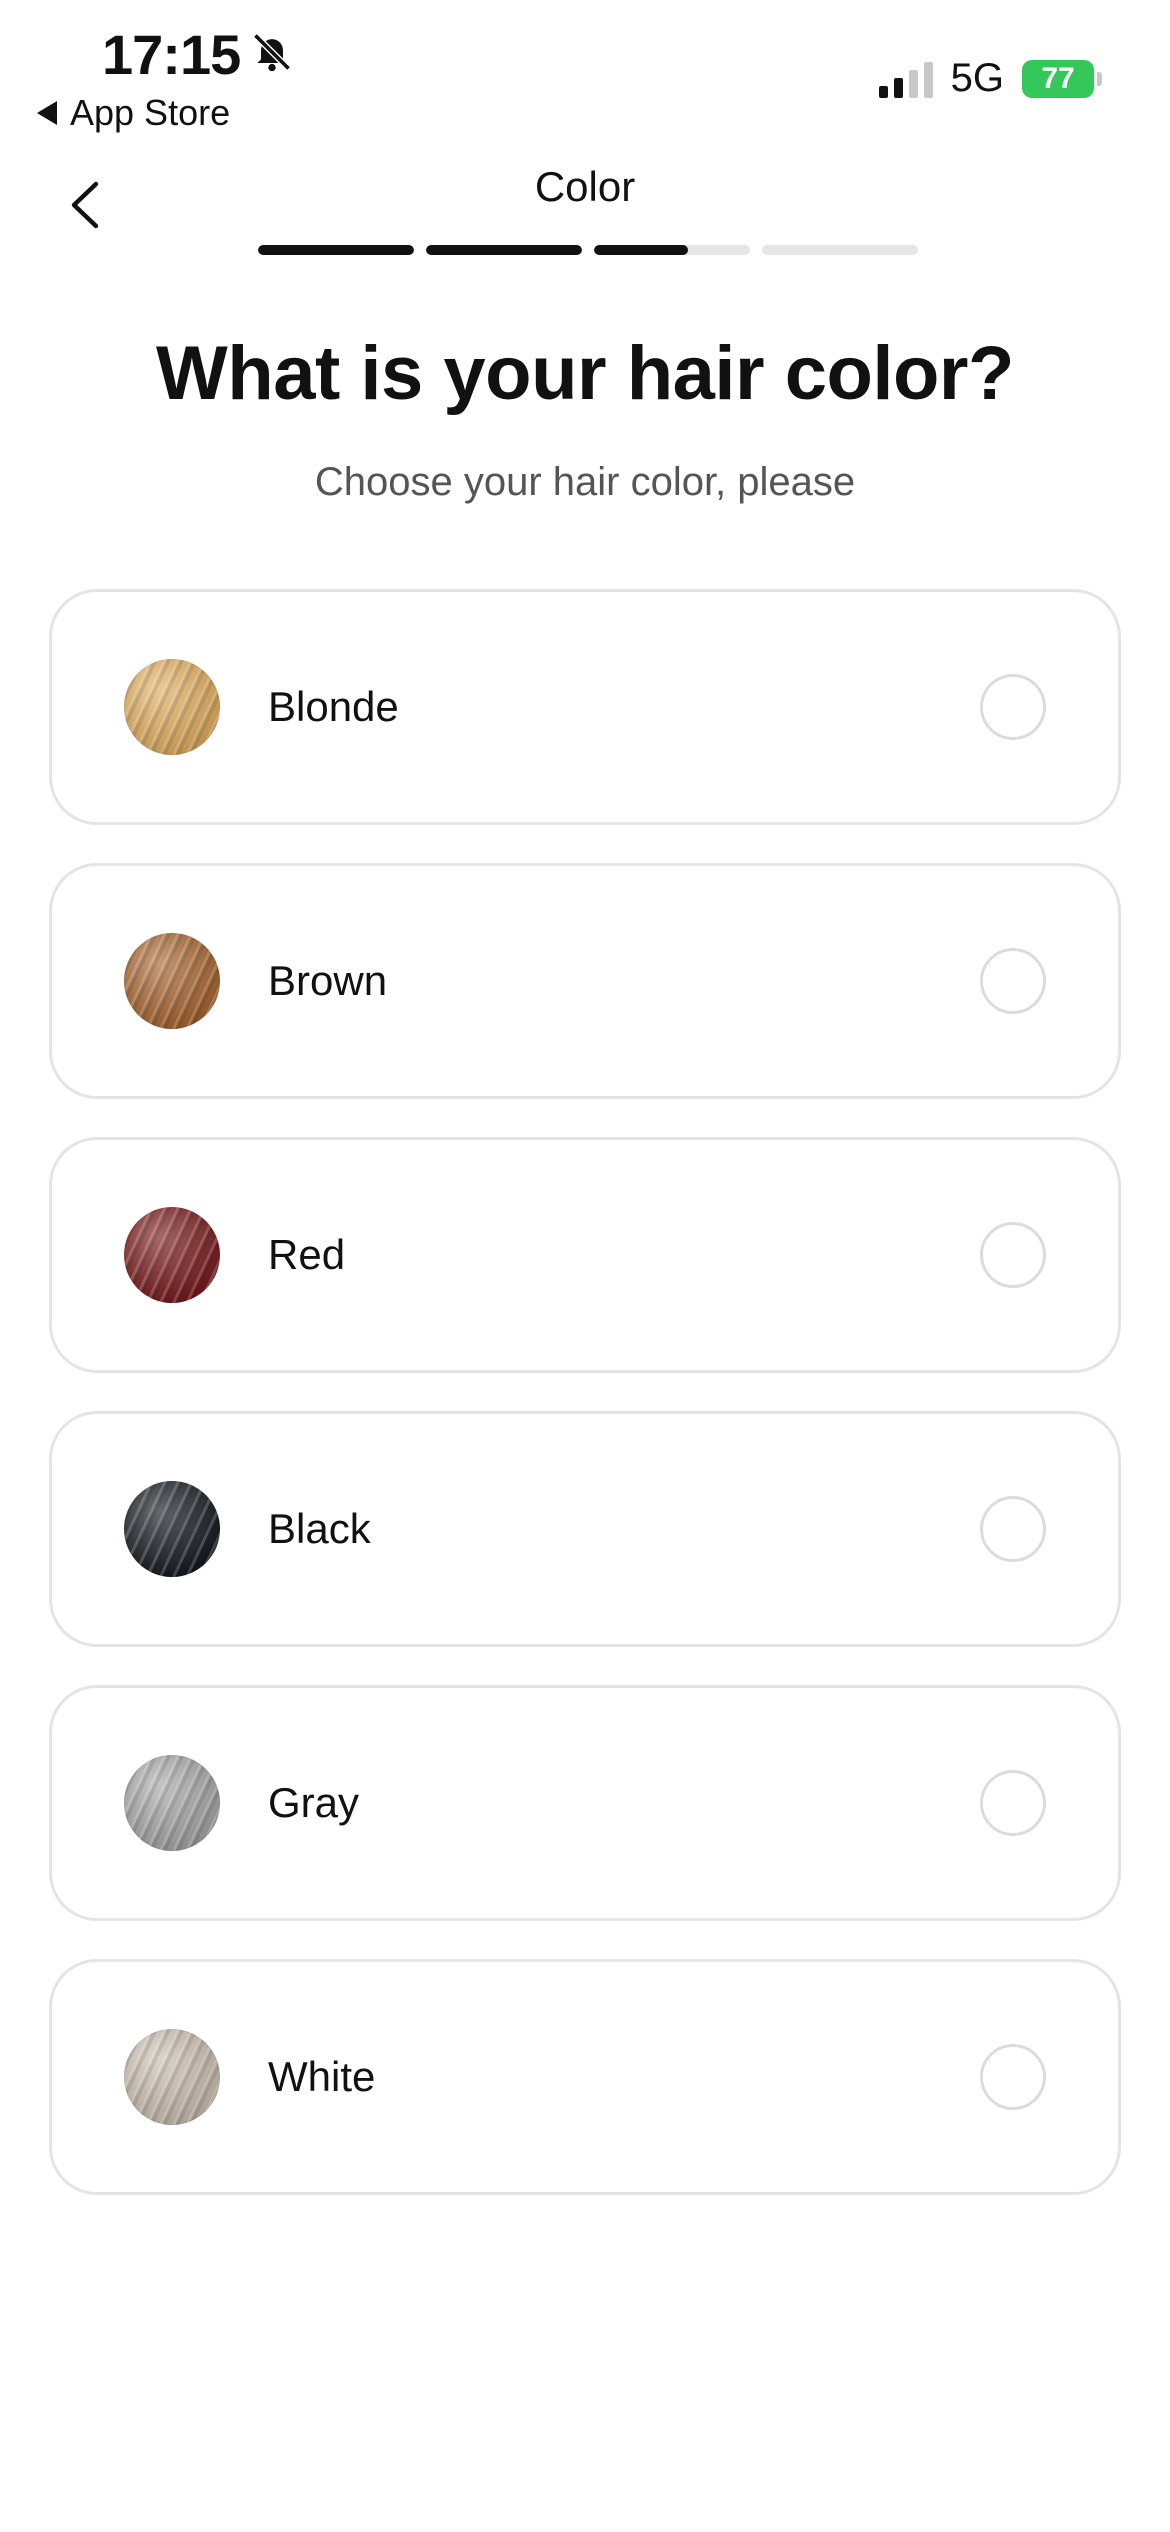  I want to click on bell-slash-icon, so click(272, 54).